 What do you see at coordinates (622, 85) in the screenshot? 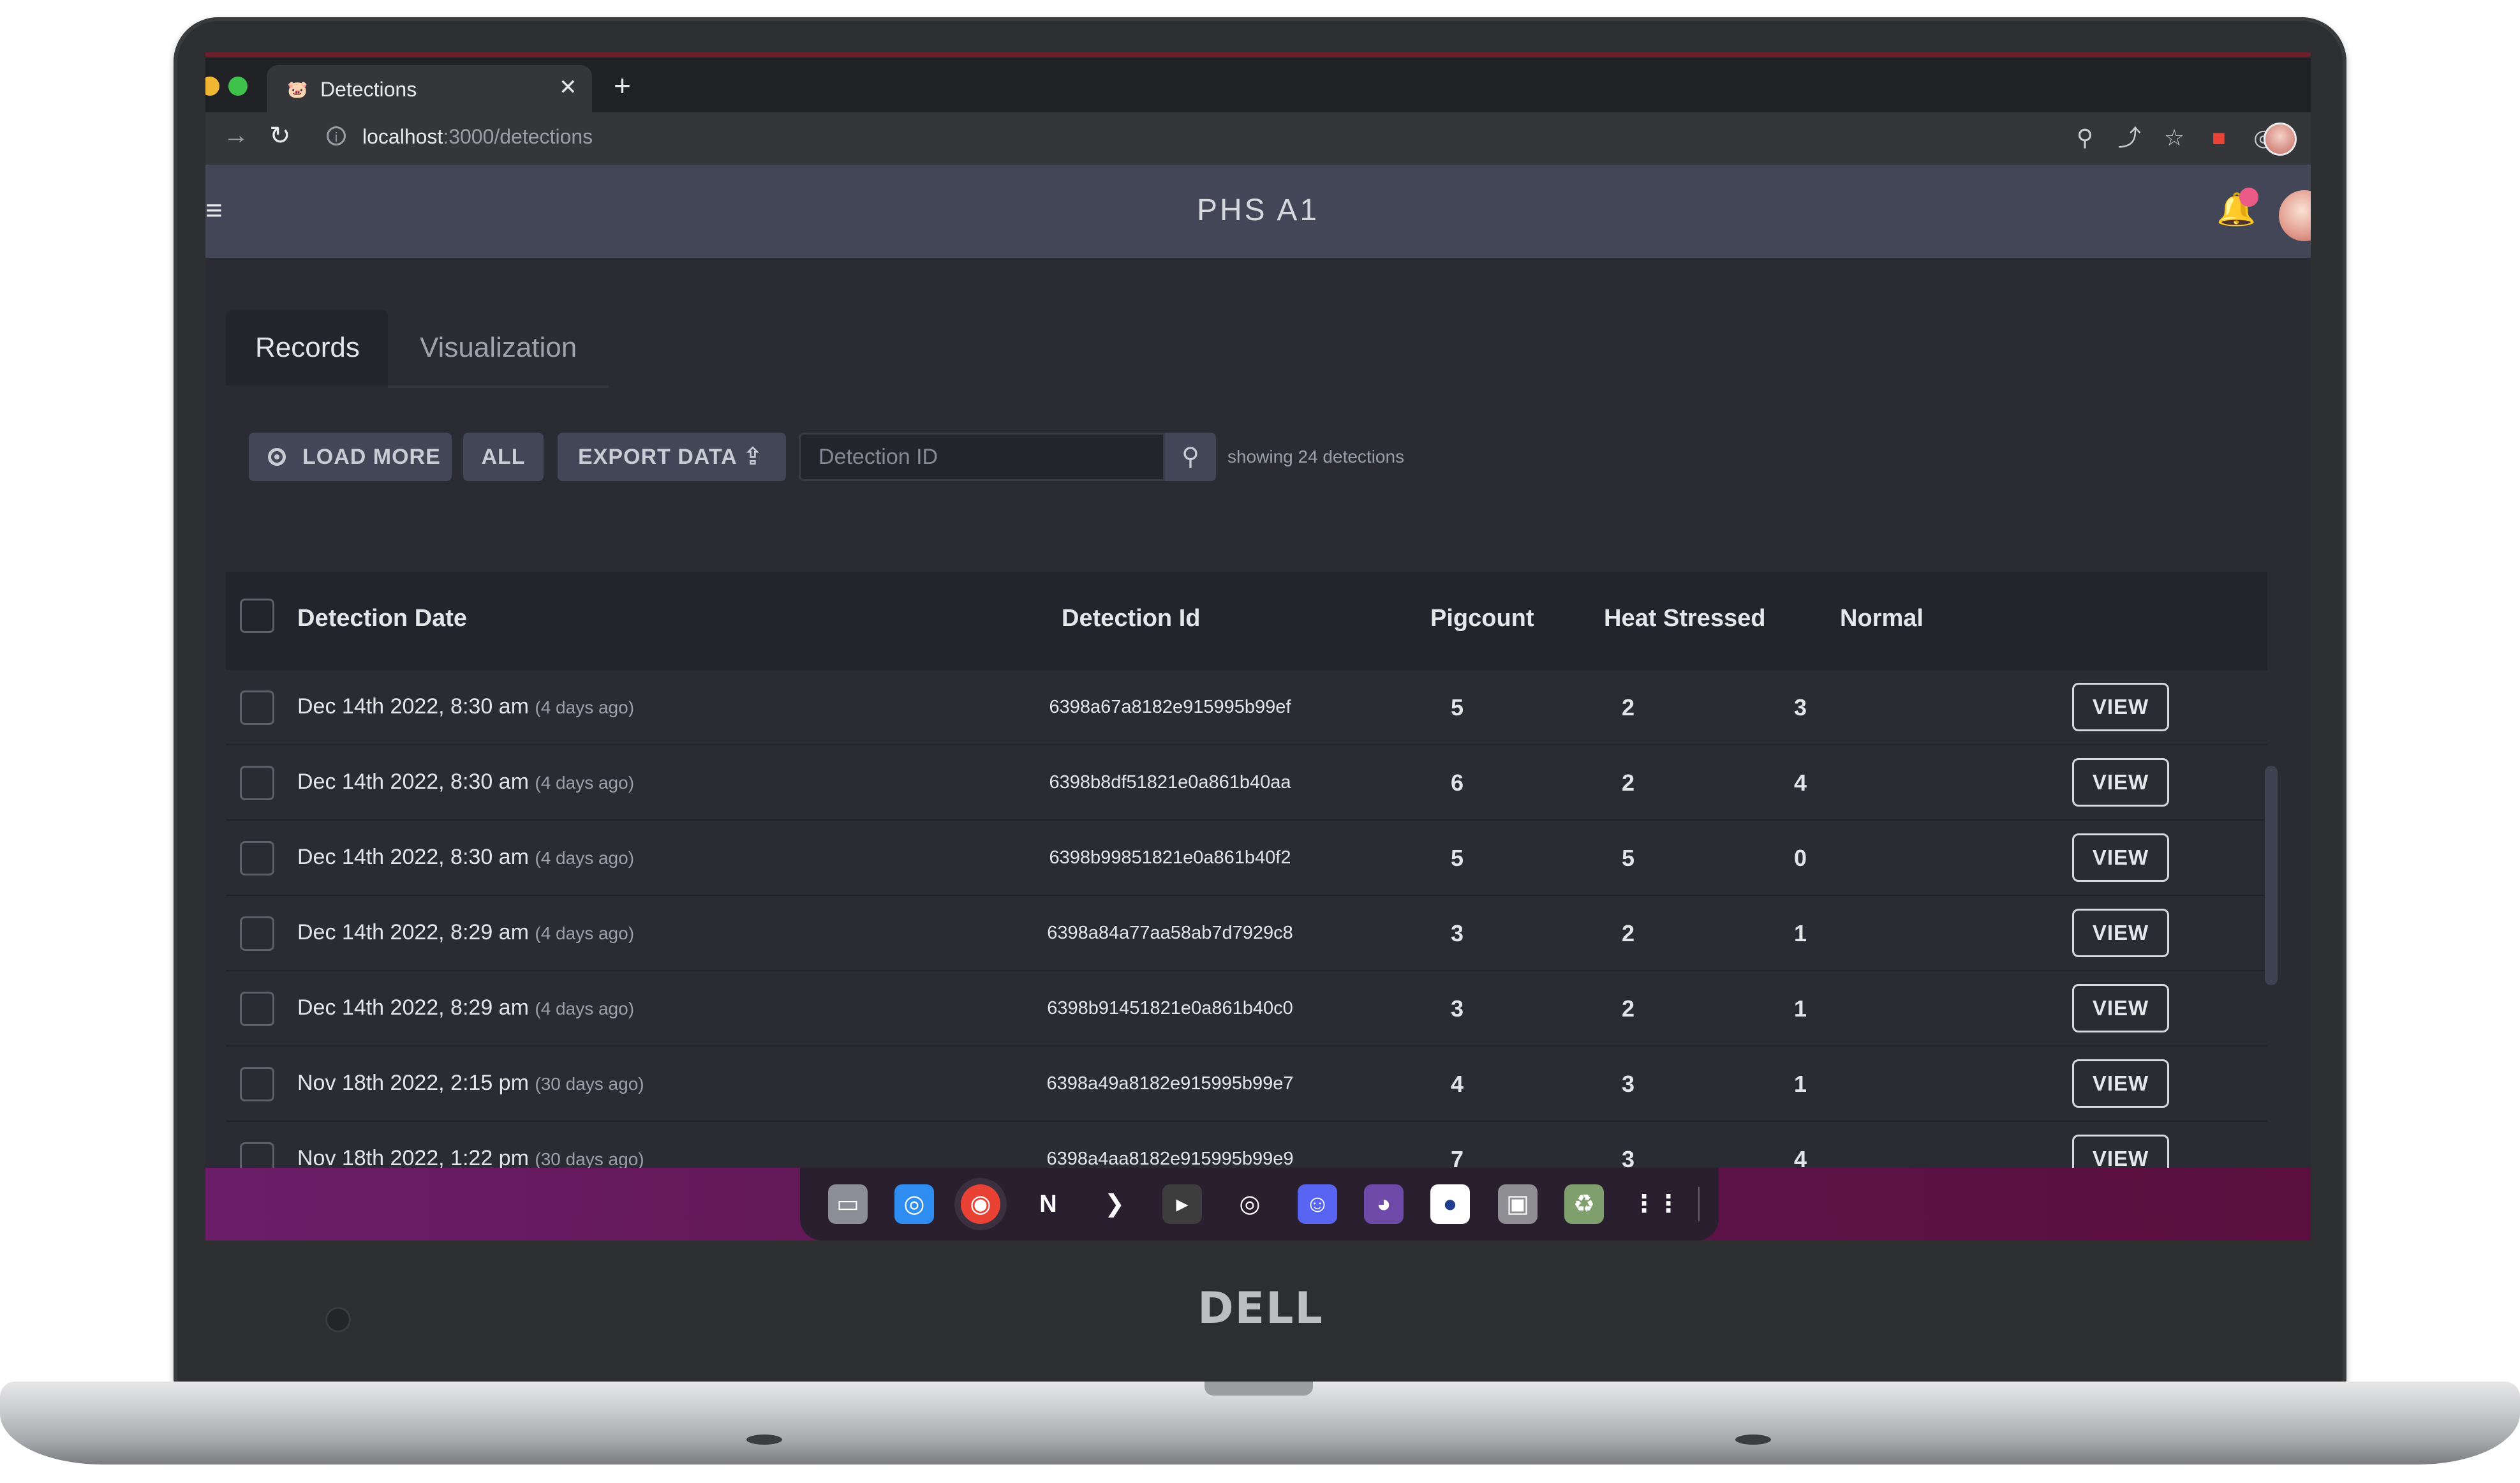
I see `new-tab-plus-icon: +` at bounding box center [622, 85].